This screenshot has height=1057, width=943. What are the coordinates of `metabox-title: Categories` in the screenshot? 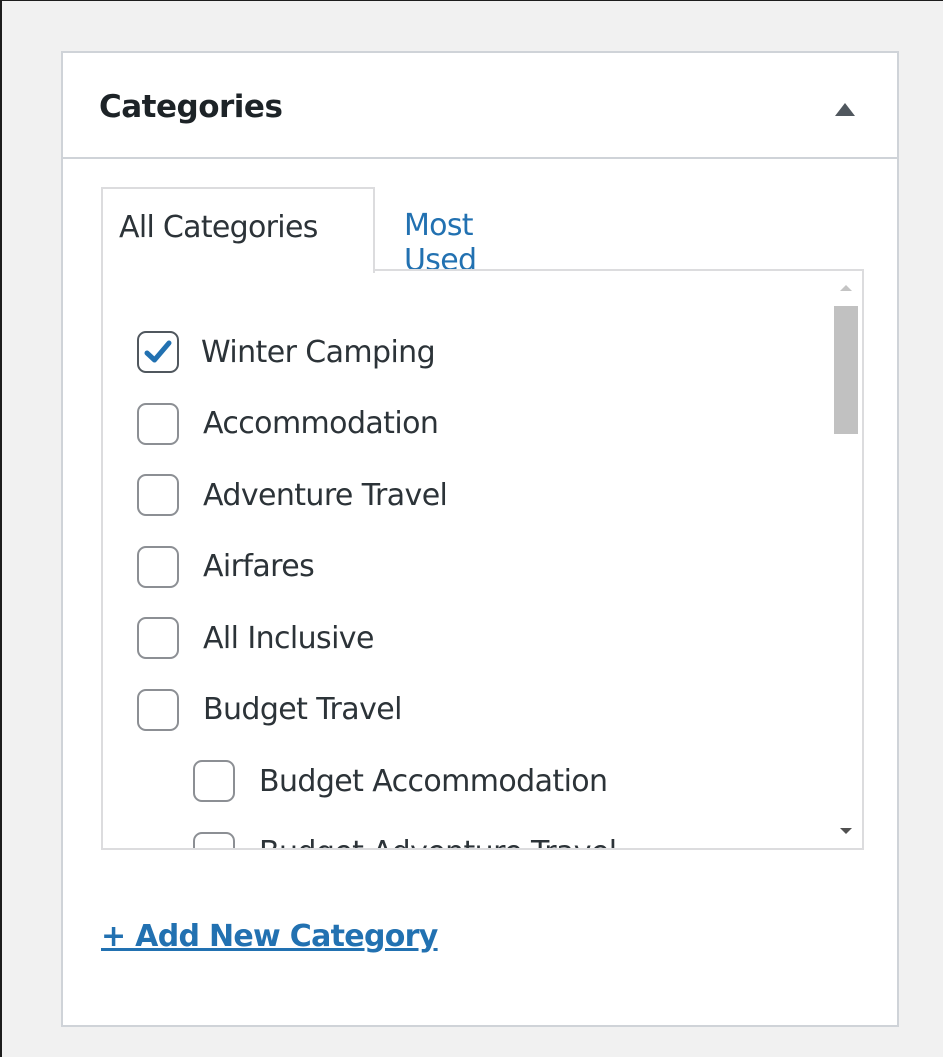 It's located at (191, 107).